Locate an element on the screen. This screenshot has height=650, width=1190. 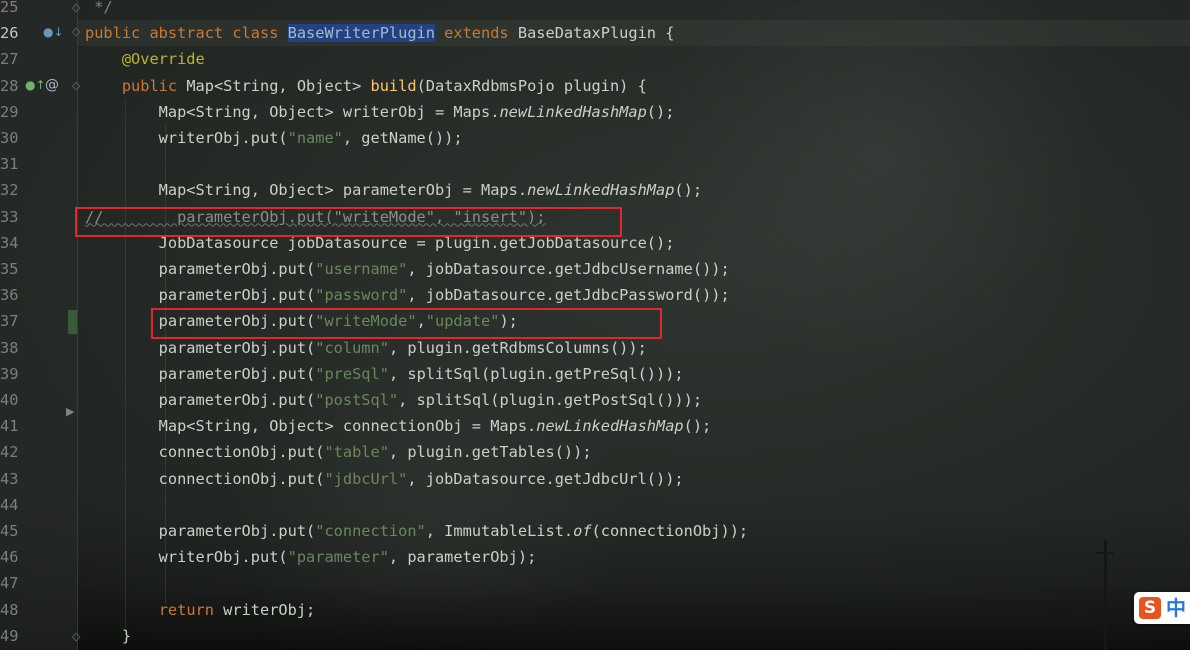
code-token: writerObj; is located at coordinates (269, 609).